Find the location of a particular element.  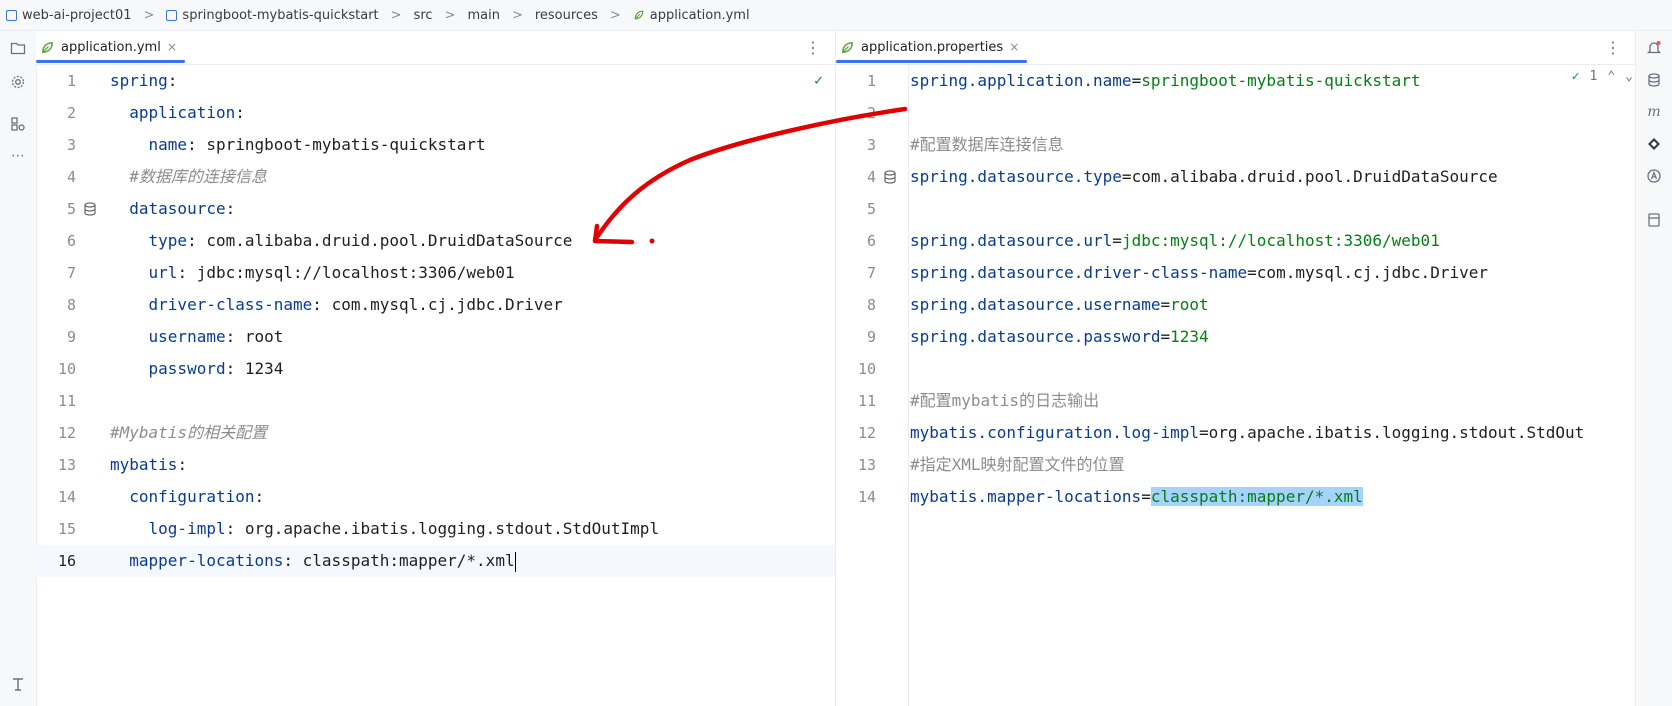

breadcrumb-file-label: application.yml is located at coordinates (699, 15).